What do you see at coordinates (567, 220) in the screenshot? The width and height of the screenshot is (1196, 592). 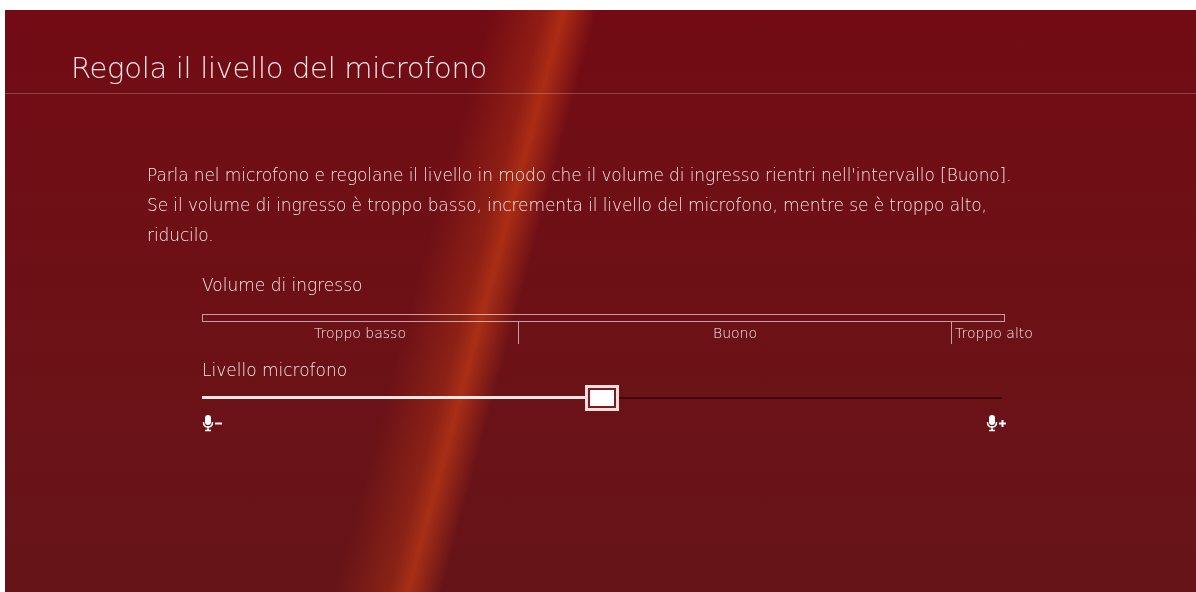 I see `instruction-text: Se il volume di ingresso è troppo basso, incrementa il livello del microfono, mentre se è troppo alto, riducilo.` at bounding box center [567, 220].